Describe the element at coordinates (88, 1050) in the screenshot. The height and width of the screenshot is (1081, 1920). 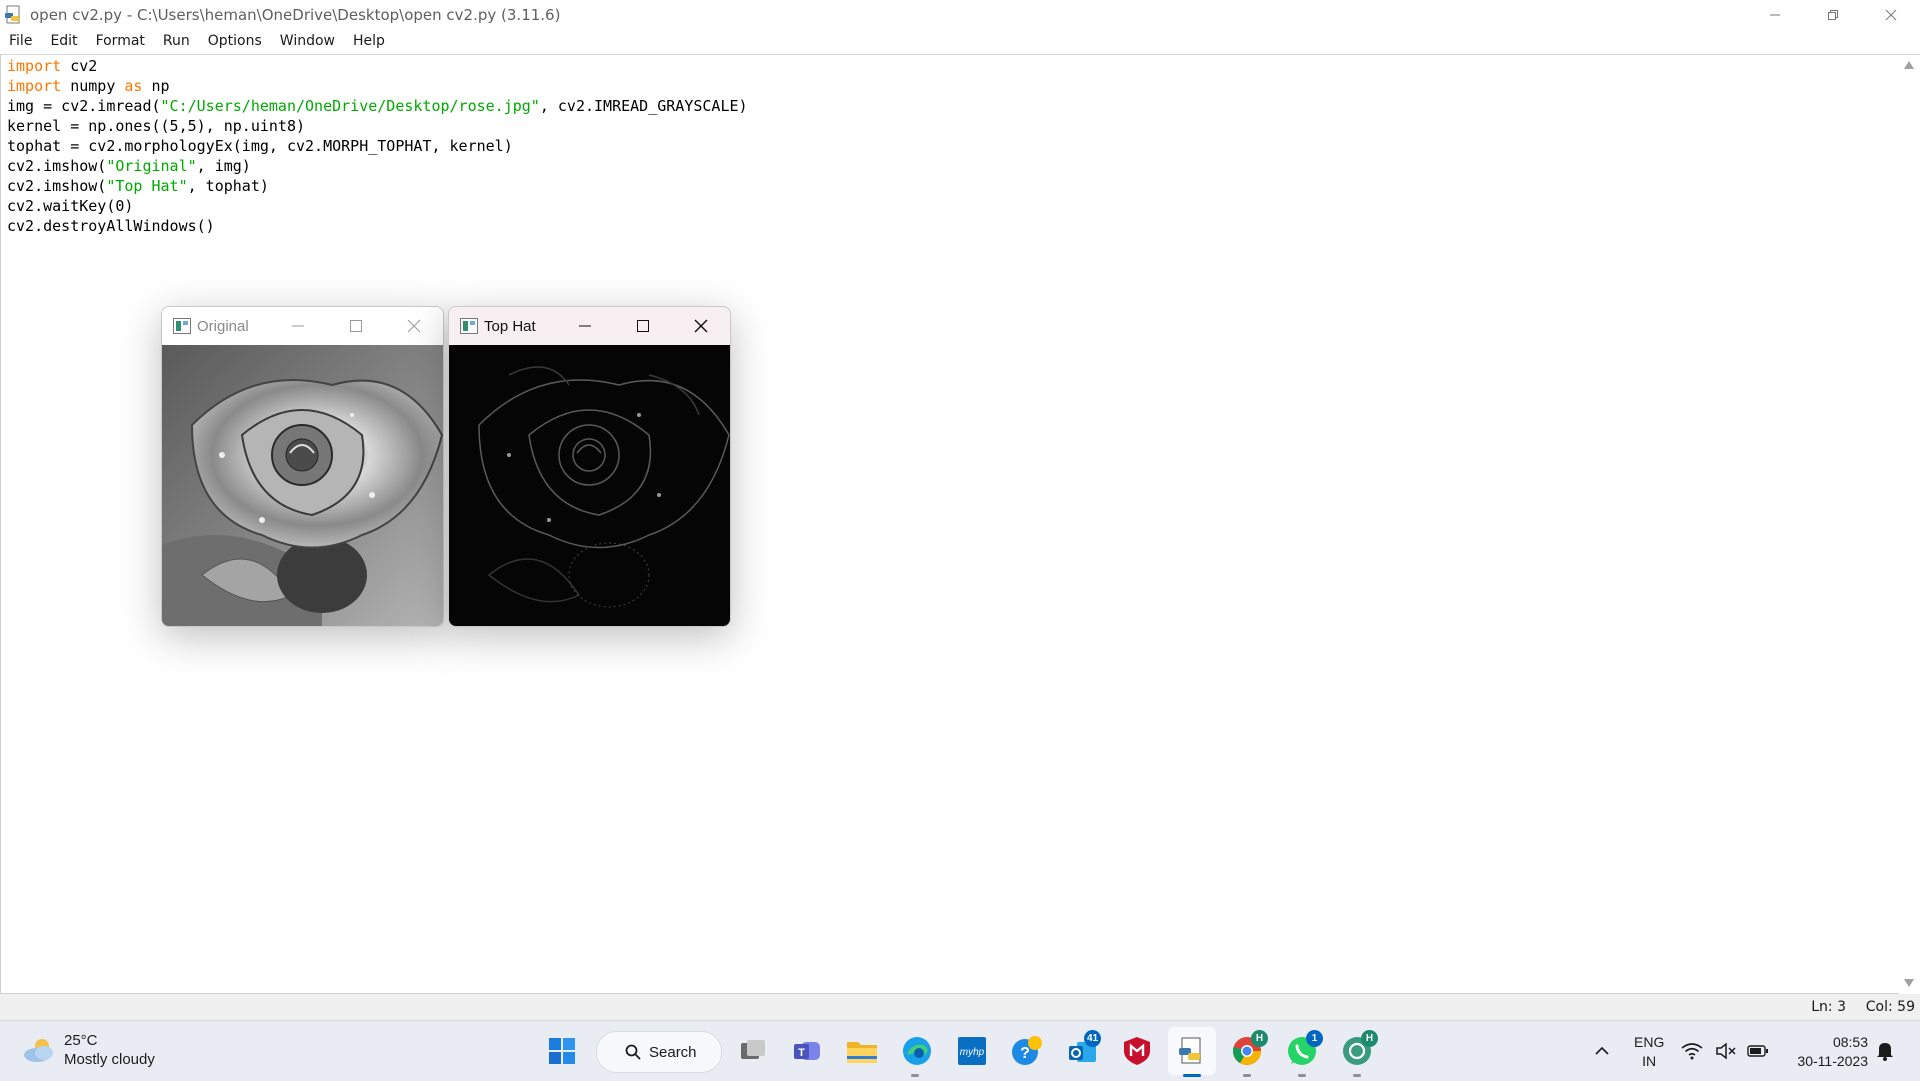
I see `weather-widget: 25°C Mostly cloudy` at that location.